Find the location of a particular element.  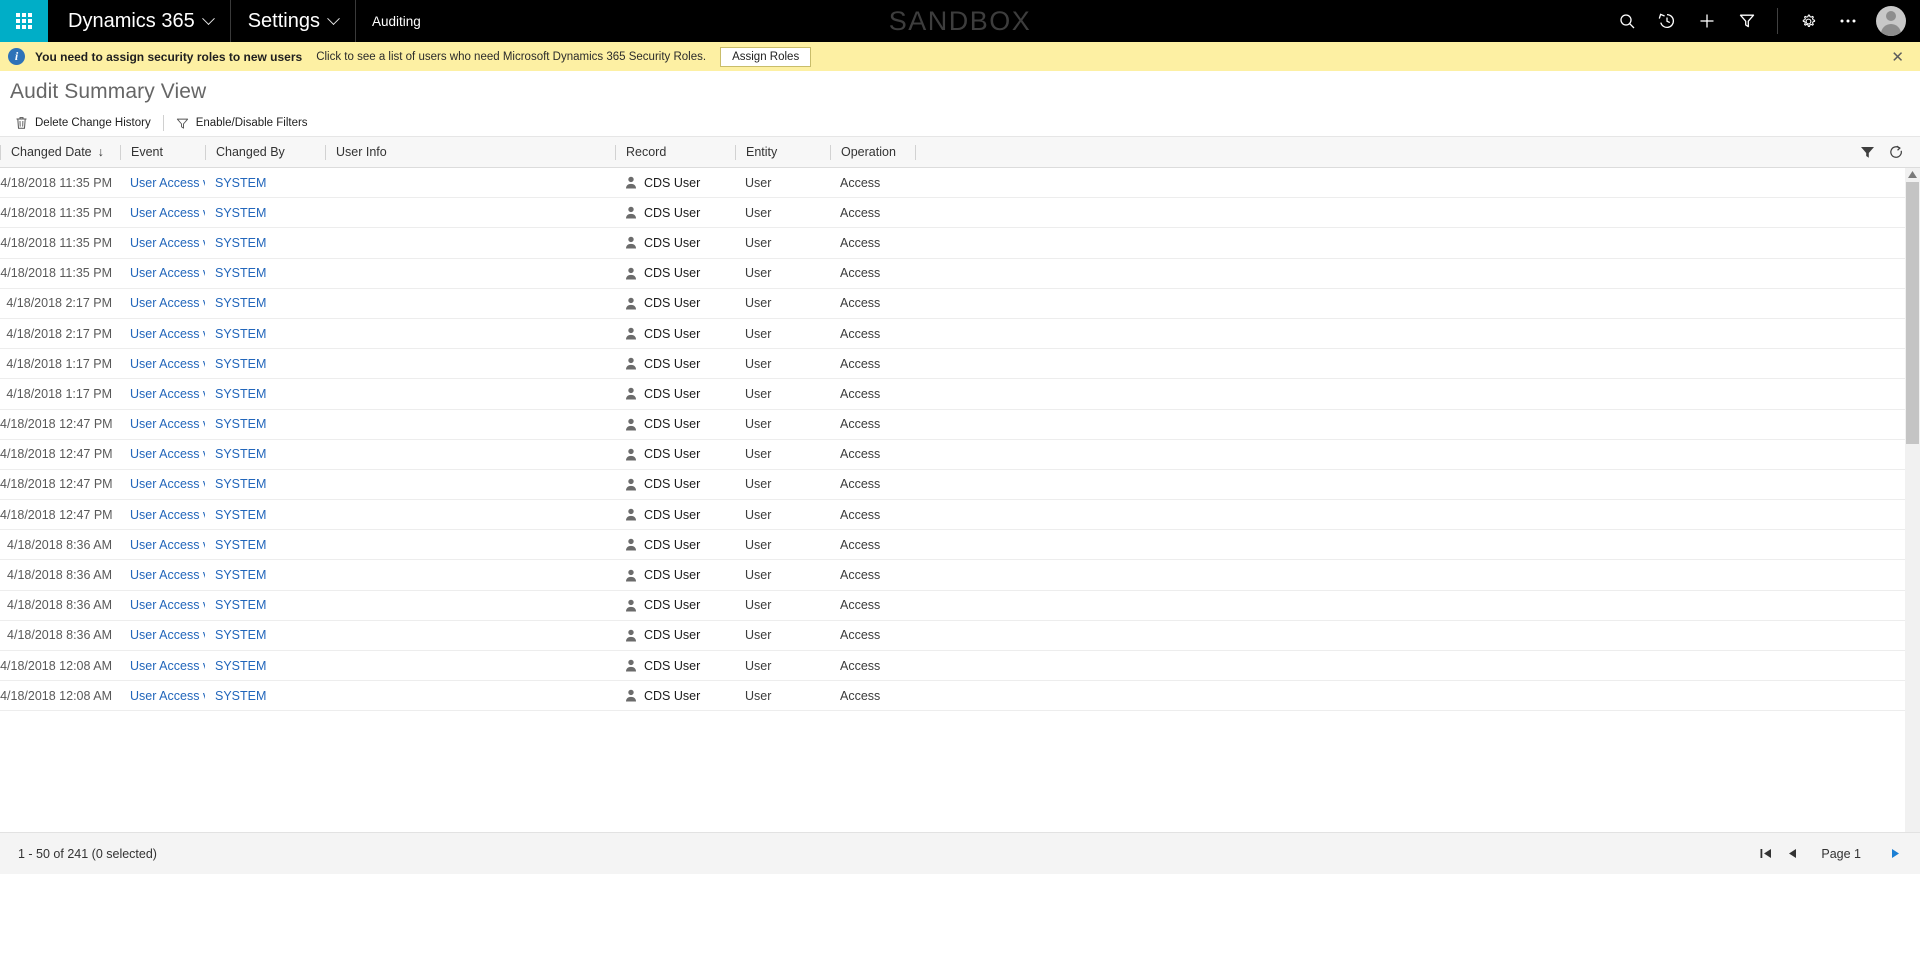

column-header-changed-date: Changed Date ↓ is located at coordinates (60, 152).